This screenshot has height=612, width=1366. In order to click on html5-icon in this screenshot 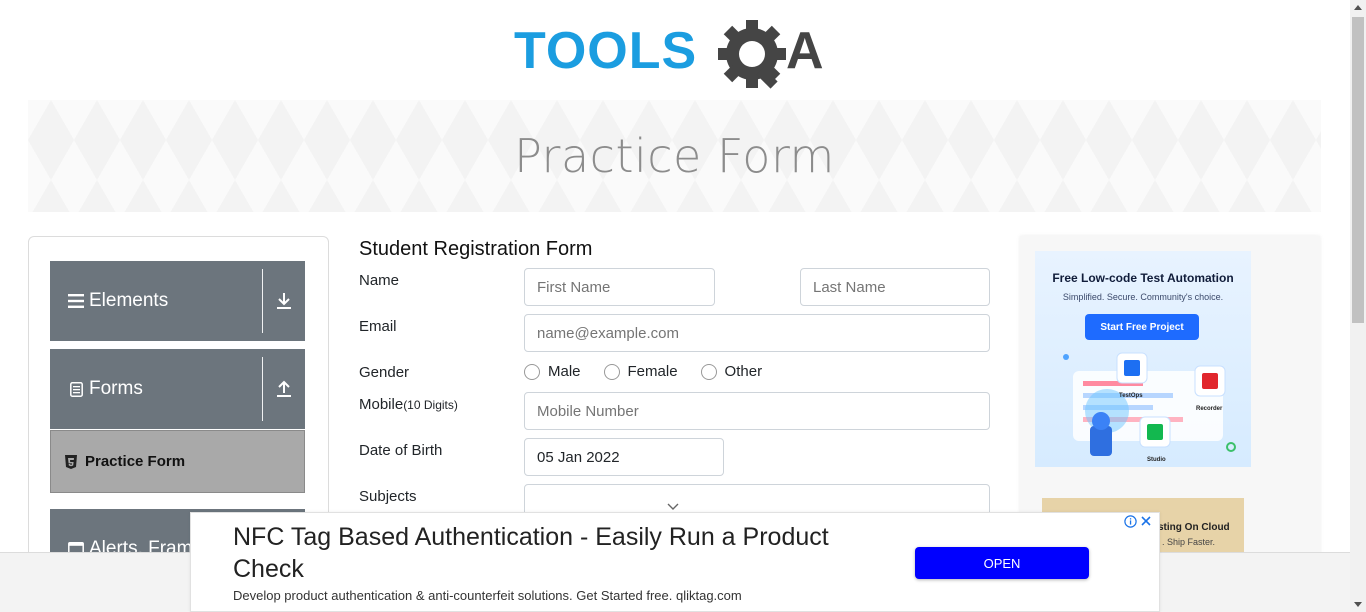, I will do `click(72, 461)`.